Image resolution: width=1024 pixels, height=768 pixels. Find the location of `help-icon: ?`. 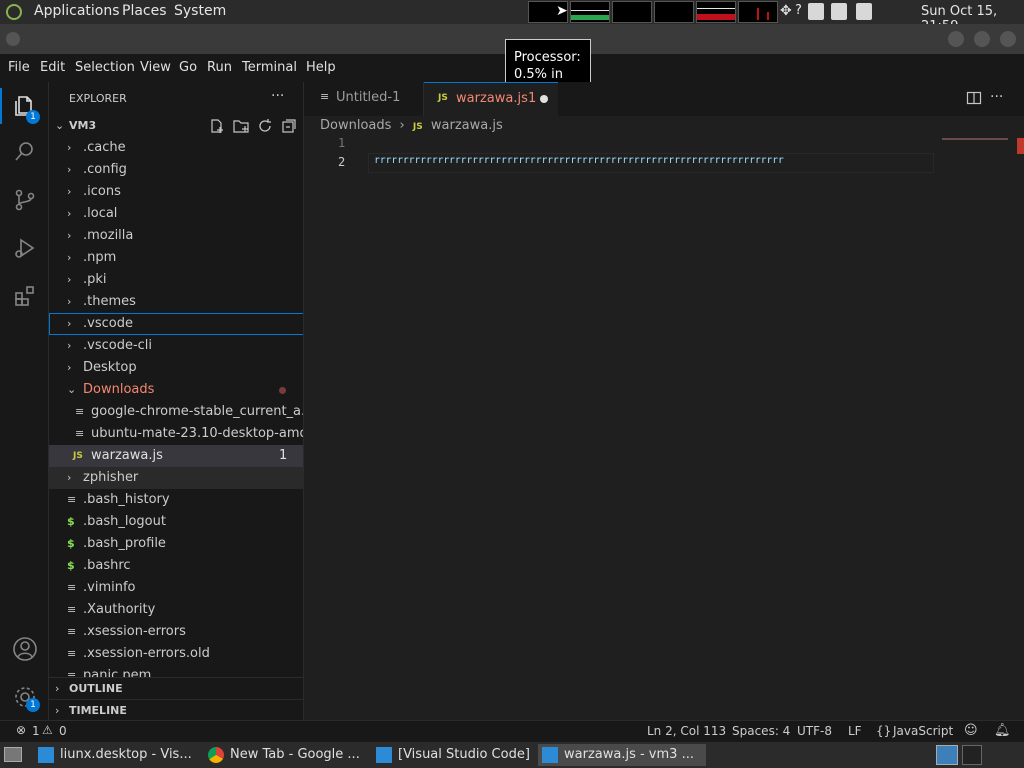

help-icon: ? is located at coordinates (798, 10).